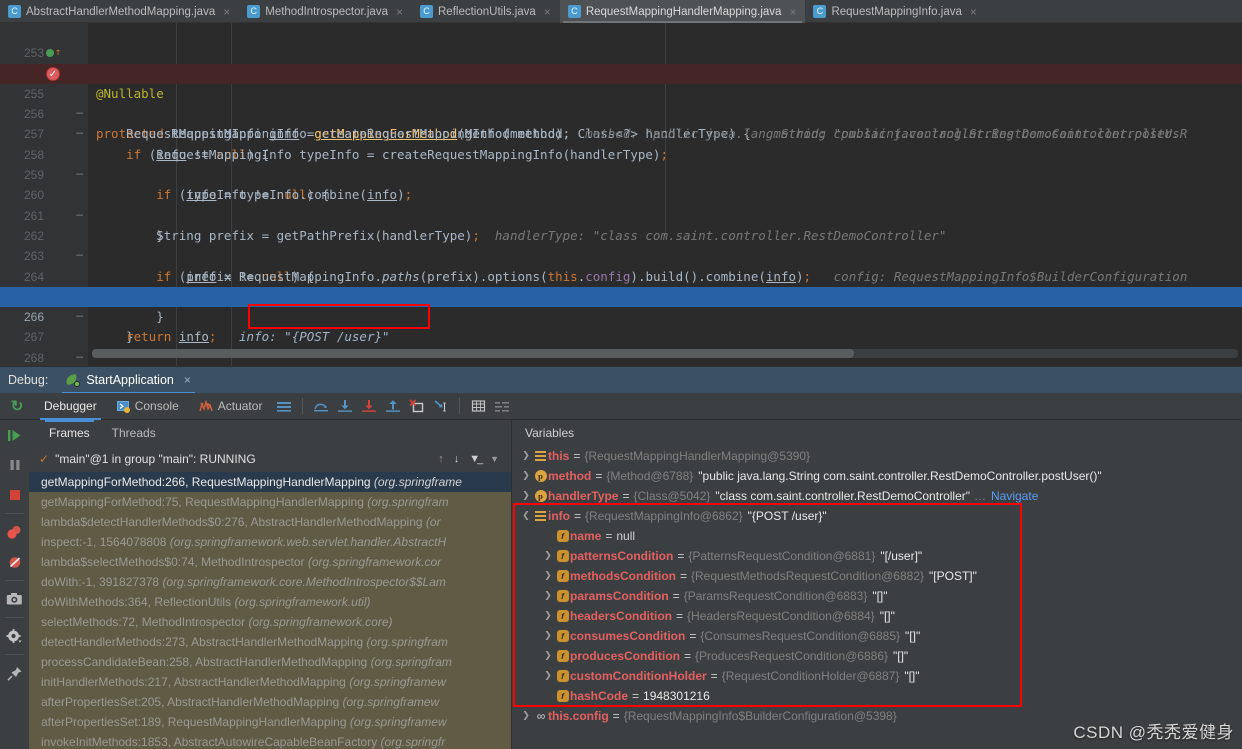  I want to click on tab-actuator: Actuator, so click(231, 406).